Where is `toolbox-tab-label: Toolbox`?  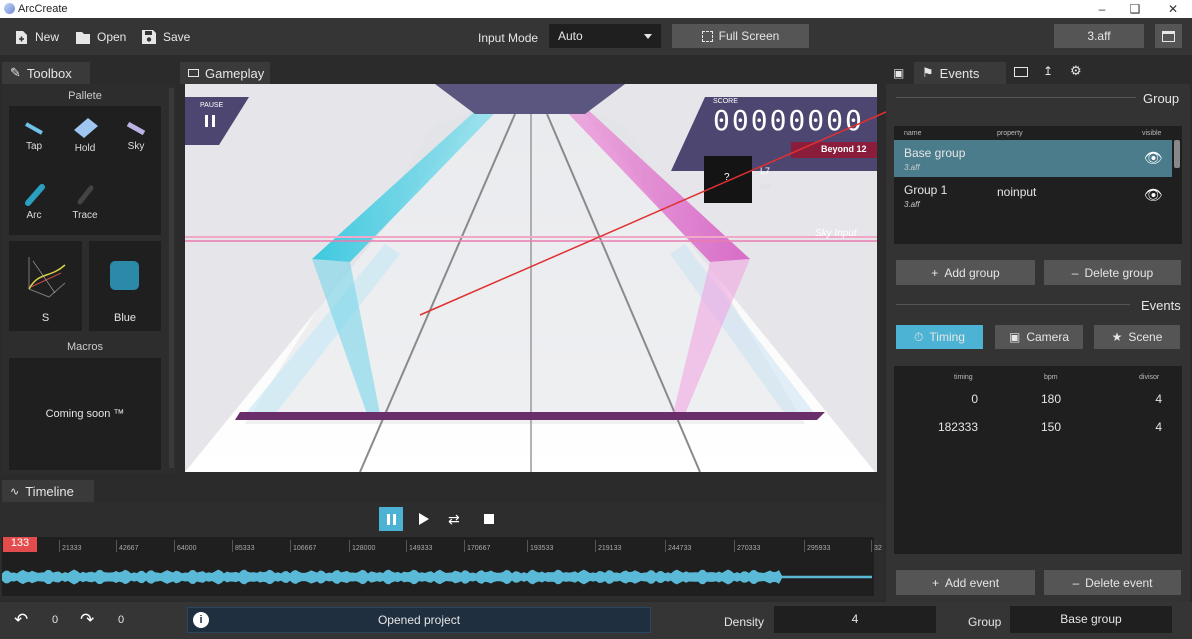 toolbox-tab-label: Toolbox is located at coordinates (49, 73).